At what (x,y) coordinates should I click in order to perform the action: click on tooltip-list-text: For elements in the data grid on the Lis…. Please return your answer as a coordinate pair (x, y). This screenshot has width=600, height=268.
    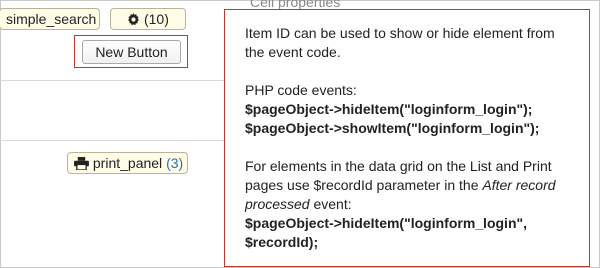
    Looking at the image, I should click on (409, 185).